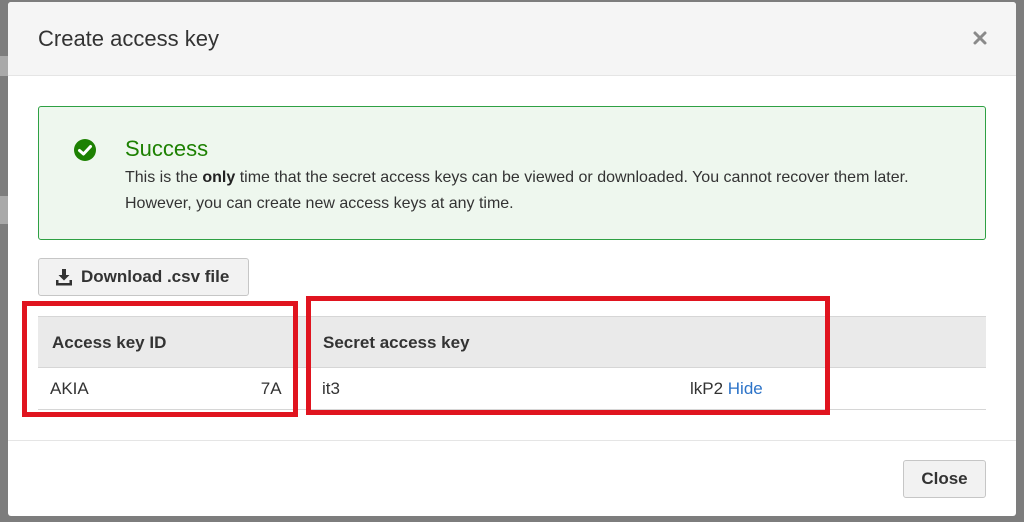 The width and height of the screenshot is (1024, 522). Describe the element at coordinates (944, 479) in the screenshot. I see `close-button: Close` at that location.